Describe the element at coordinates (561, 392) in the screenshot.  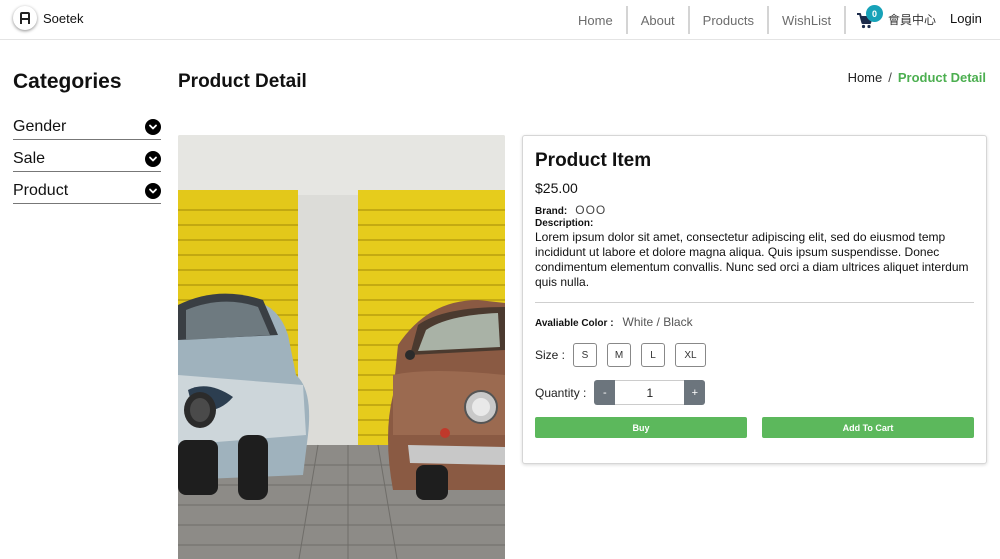
I see `quantity-label: Quantity :` at that location.